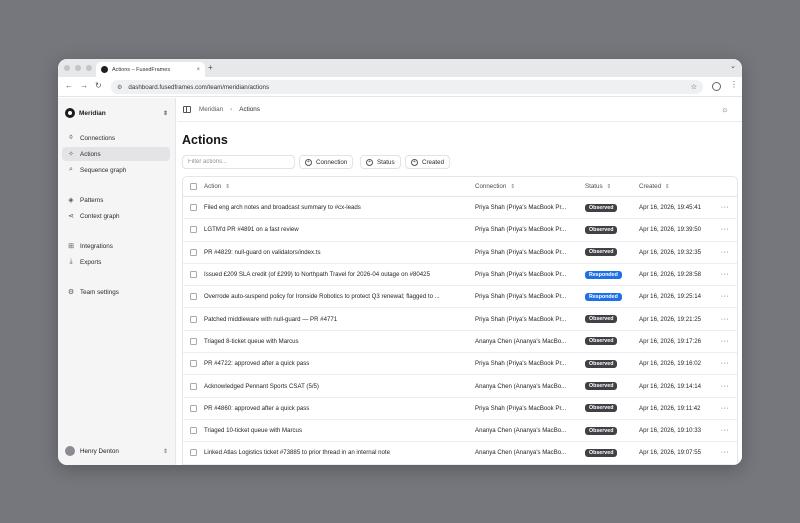 This screenshot has width=800, height=523. I want to click on sidebar-item-patterns: ◈ Patterns, so click(116, 200).